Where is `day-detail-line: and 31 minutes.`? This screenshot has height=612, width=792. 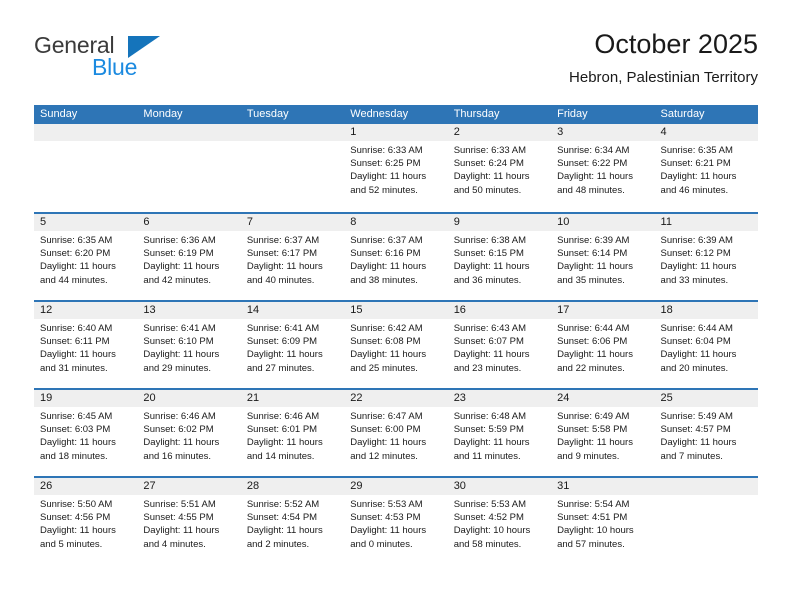
day-detail-line: and 31 minutes. is located at coordinates (74, 368).